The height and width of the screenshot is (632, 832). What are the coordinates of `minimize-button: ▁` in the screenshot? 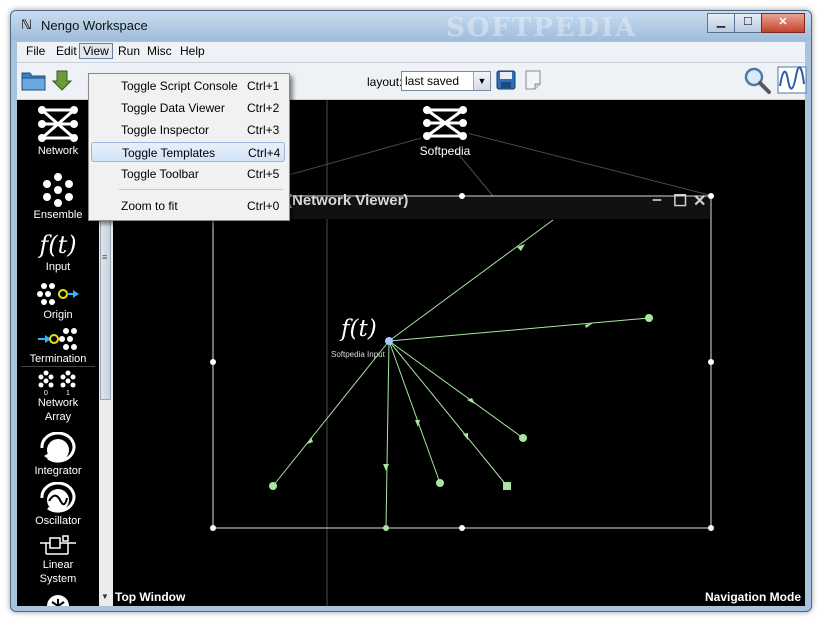 It's located at (721, 23).